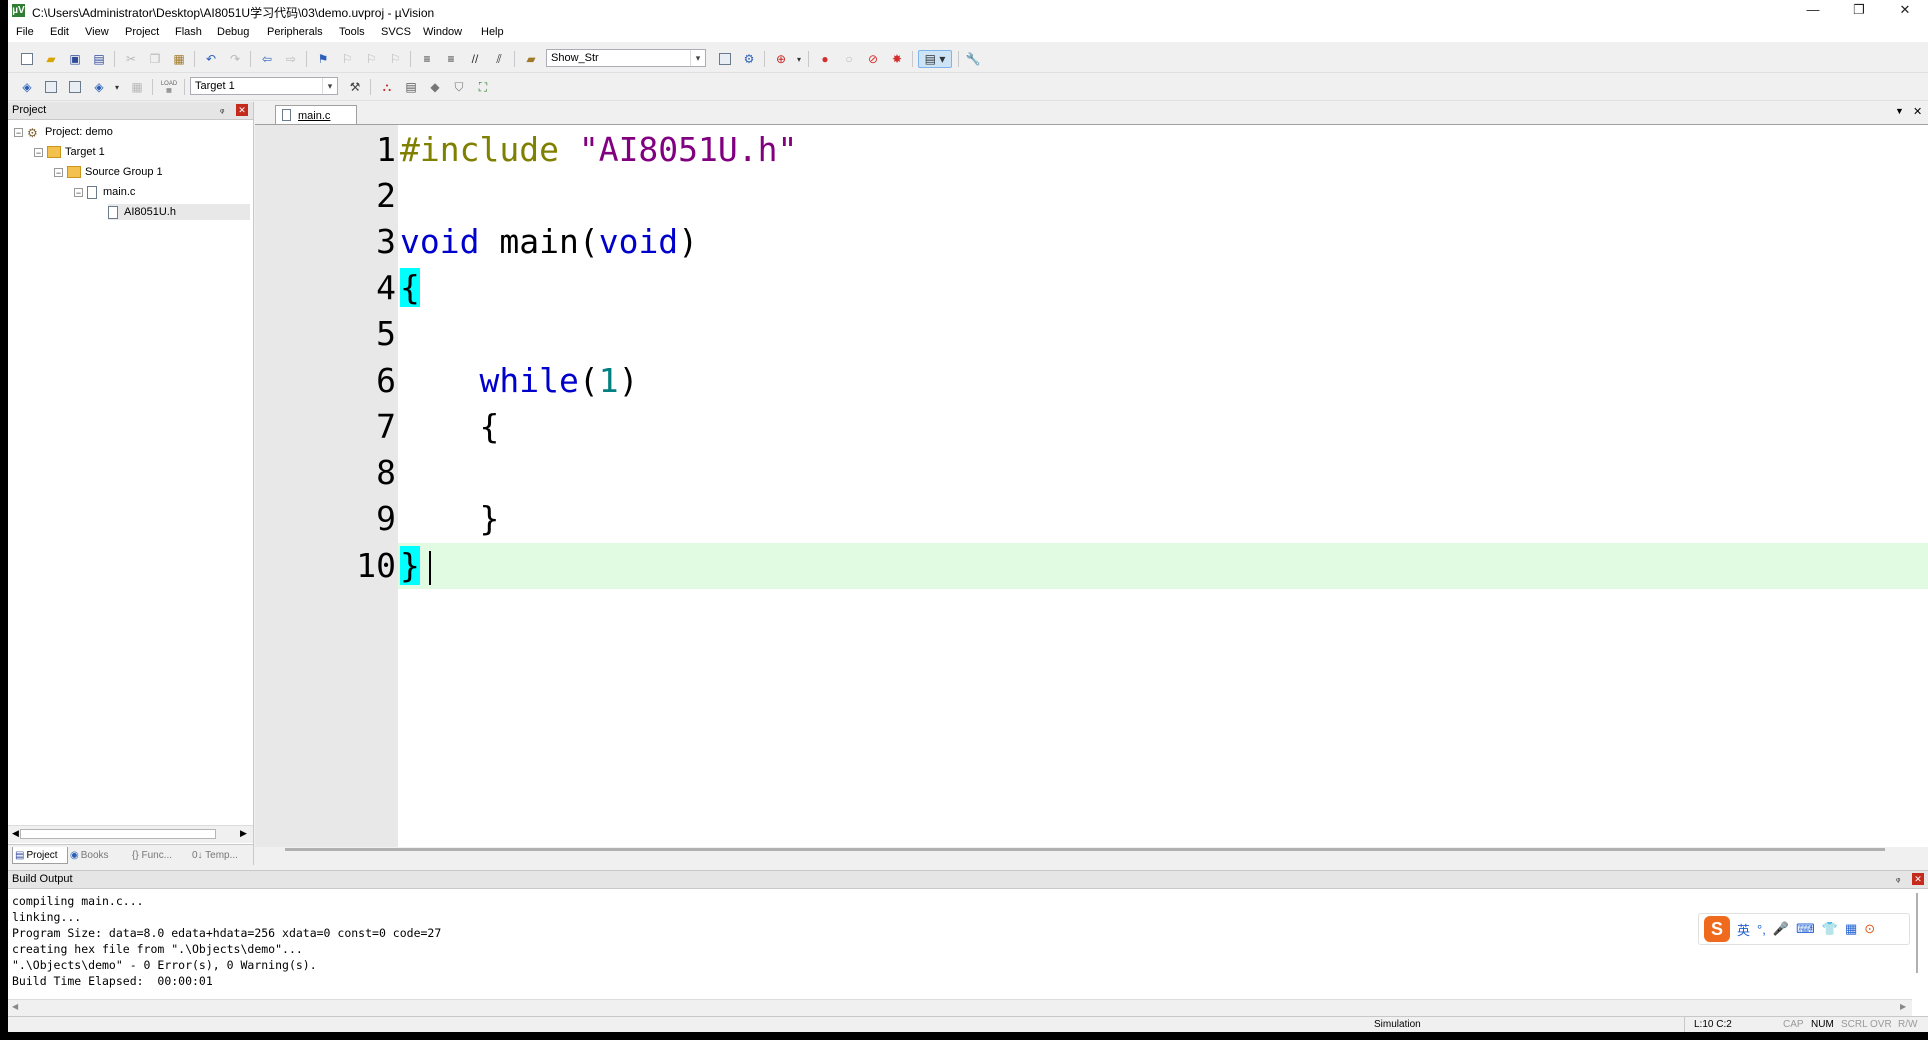 The height and width of the screenshot is (1040, 1928). Describe the element at coordinates (104, 192) in the screenshot. I see `tree-file: − main.c` at that location.